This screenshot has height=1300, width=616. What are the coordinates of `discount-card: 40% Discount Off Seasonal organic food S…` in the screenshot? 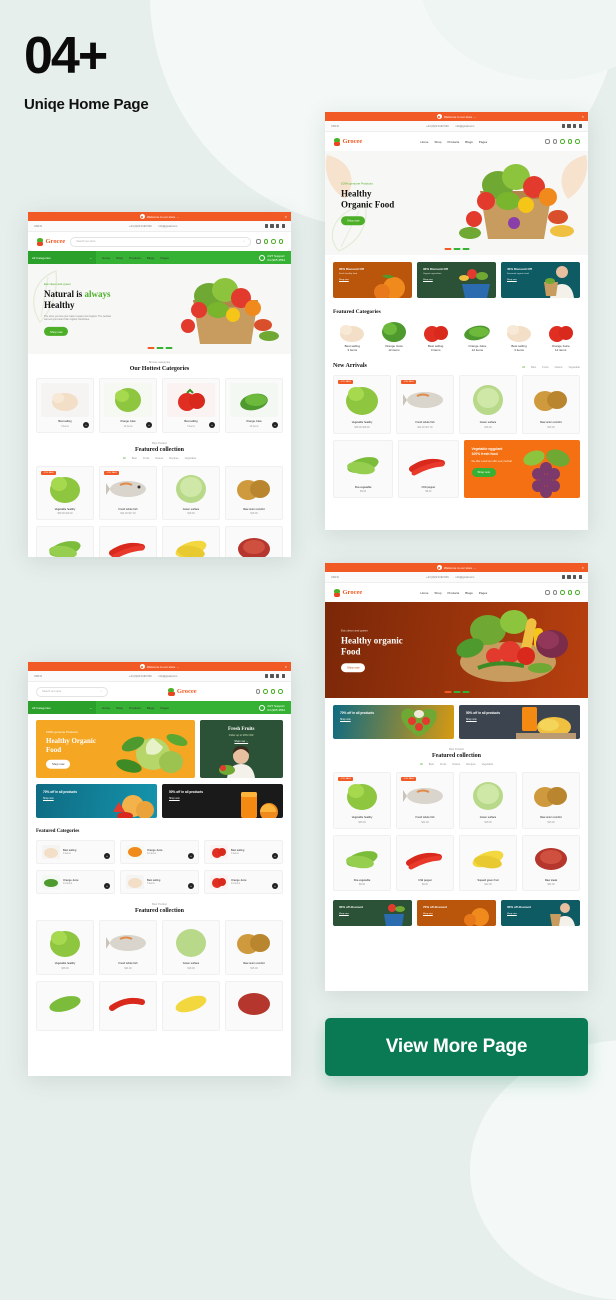 It's located at (540, 280).